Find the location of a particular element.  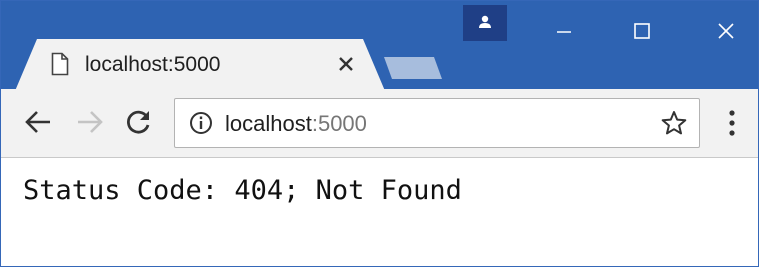

tab-title: localhost:5000 is located at coordinates (153, 64).